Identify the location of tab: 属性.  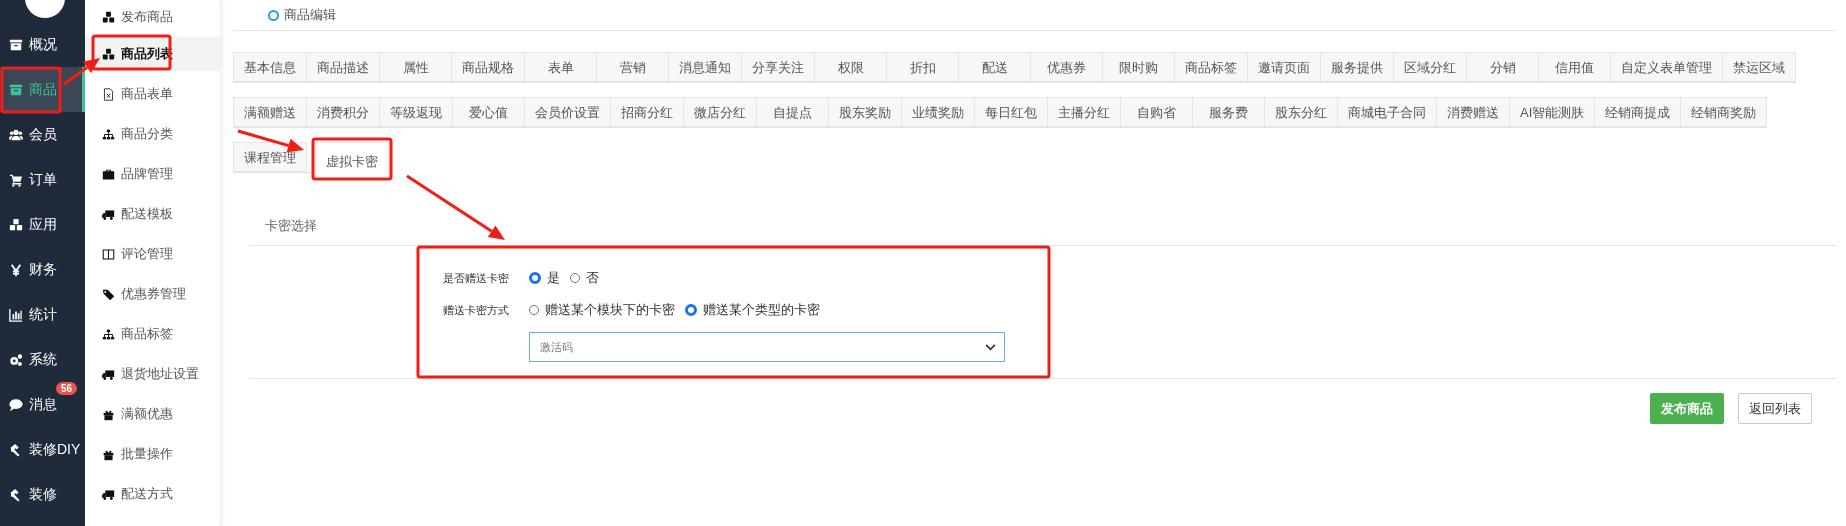
(416, 67).